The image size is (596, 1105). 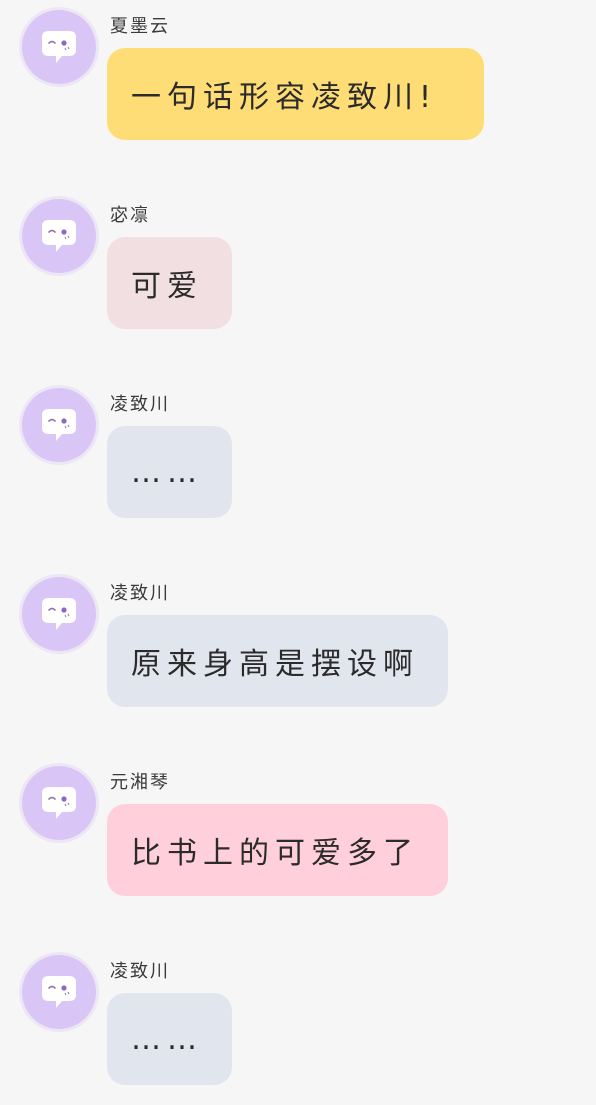 What do you see at coordinates (284, 97) in the screenshot?
I see `message-text: 一句话形容凌致川!` at bounding box center [284, 97].